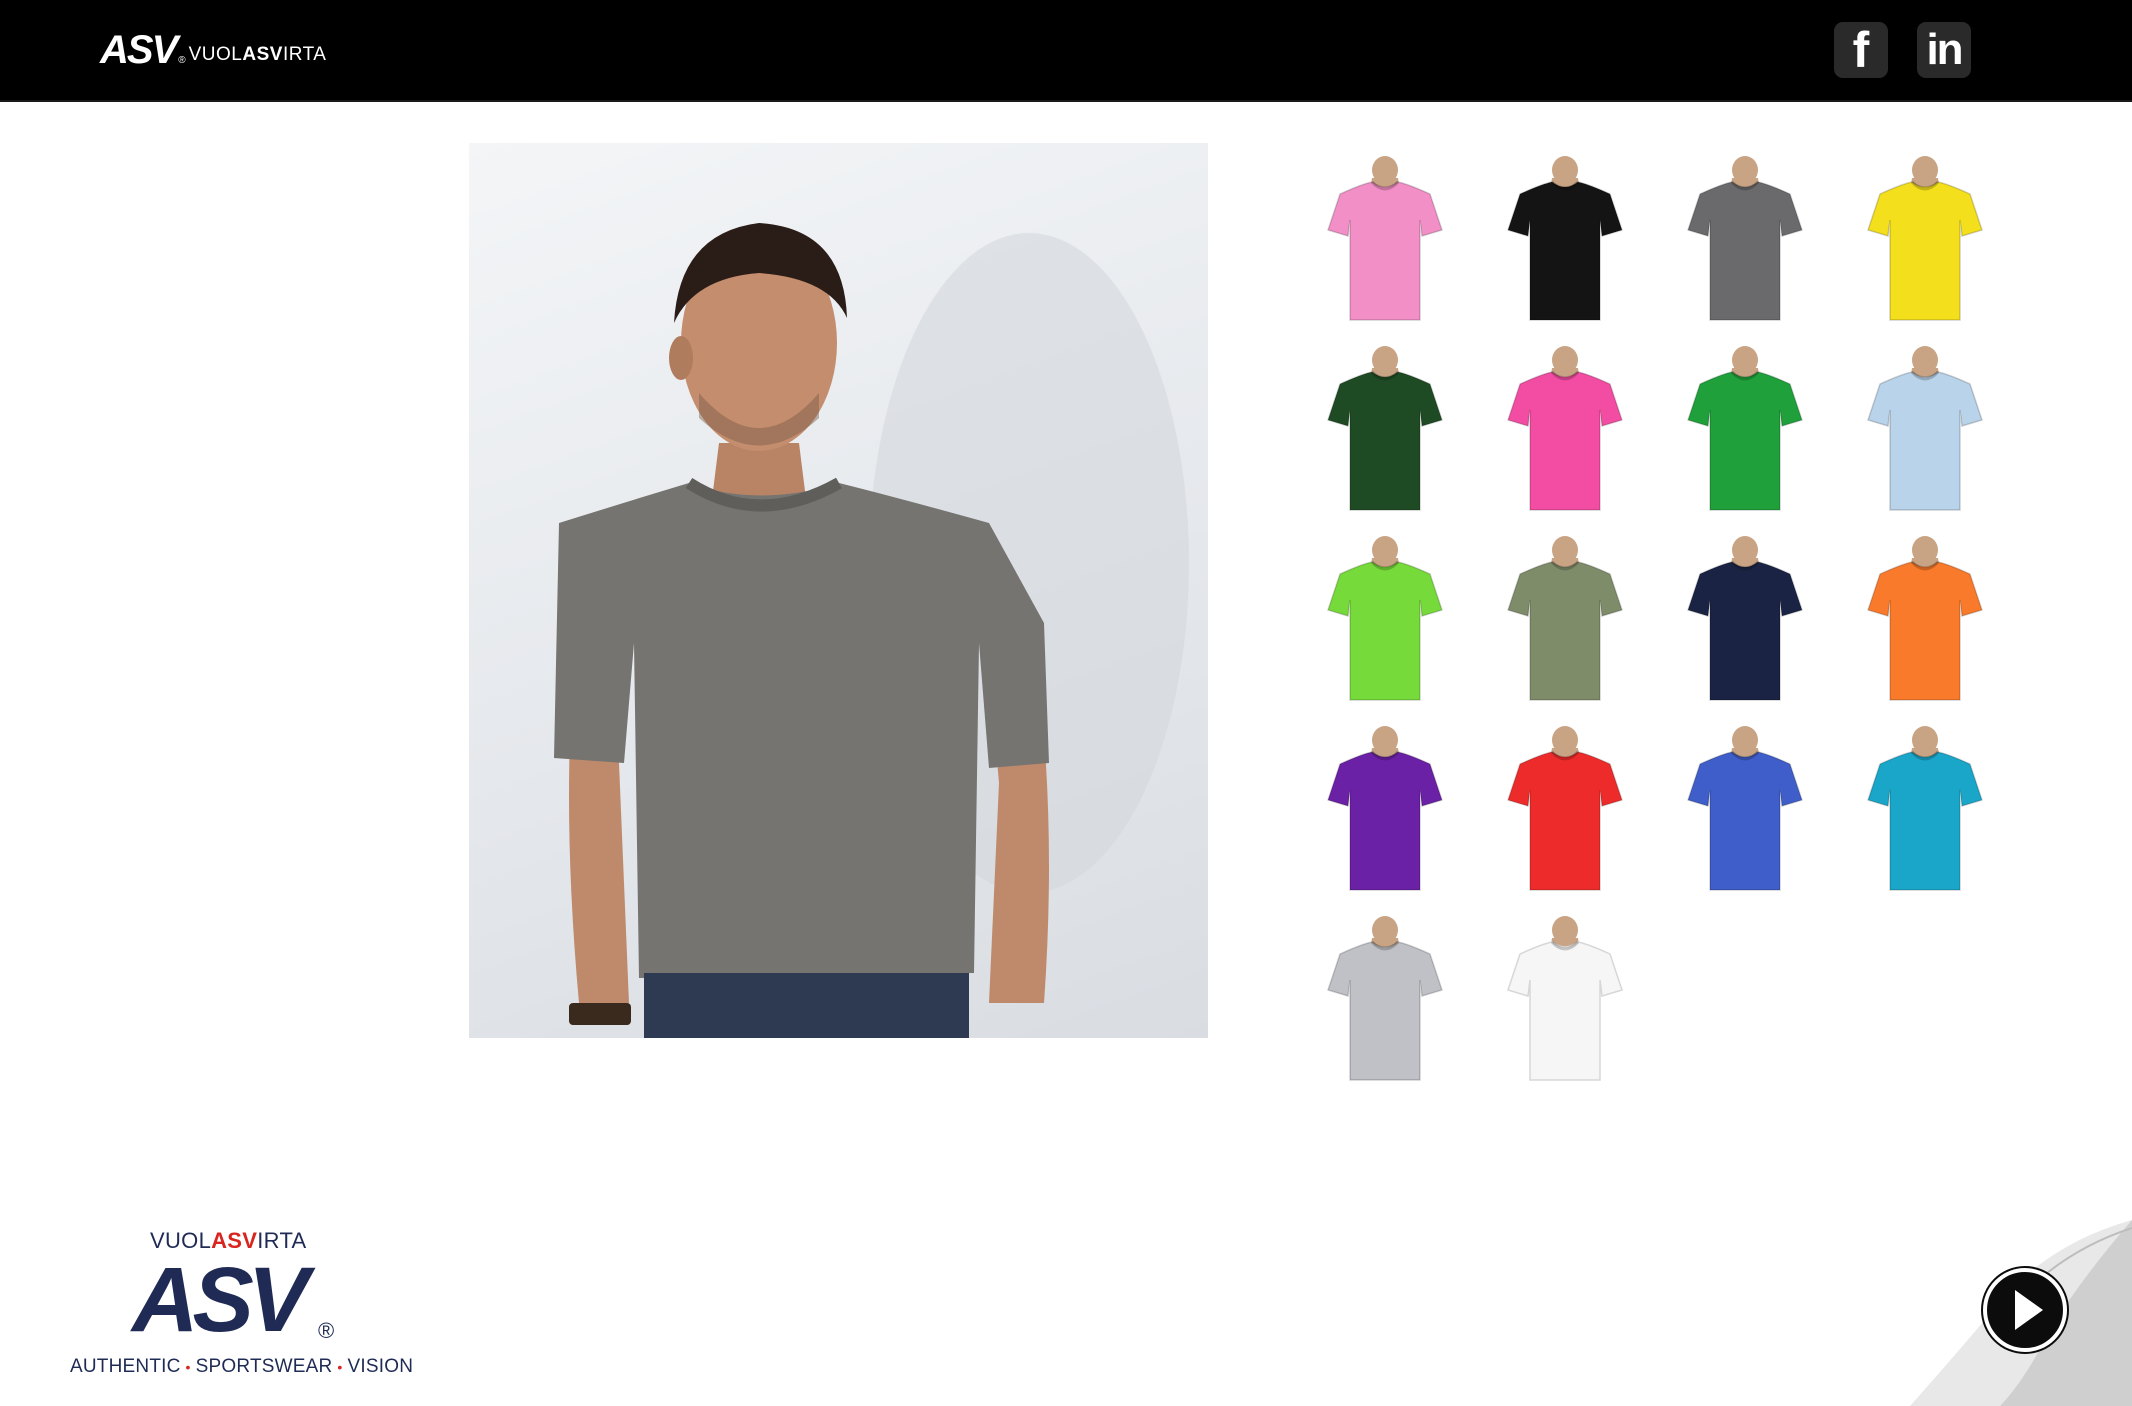 The width and height of the screenshot is (2132, 1406). I want to click on swatch-fuchsia, so click(1565, 430).